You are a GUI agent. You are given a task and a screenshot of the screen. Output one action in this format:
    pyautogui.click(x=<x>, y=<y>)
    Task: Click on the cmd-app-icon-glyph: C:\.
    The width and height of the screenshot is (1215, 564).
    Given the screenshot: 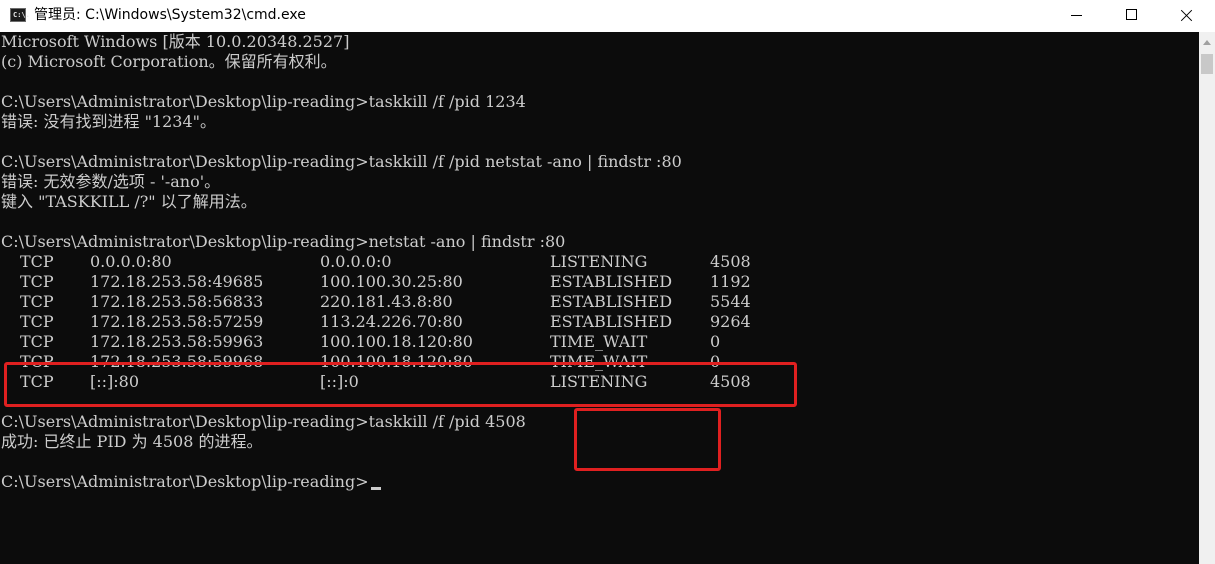 What is the action you would take?
    pyautogui.click(x=21, y=15)
    